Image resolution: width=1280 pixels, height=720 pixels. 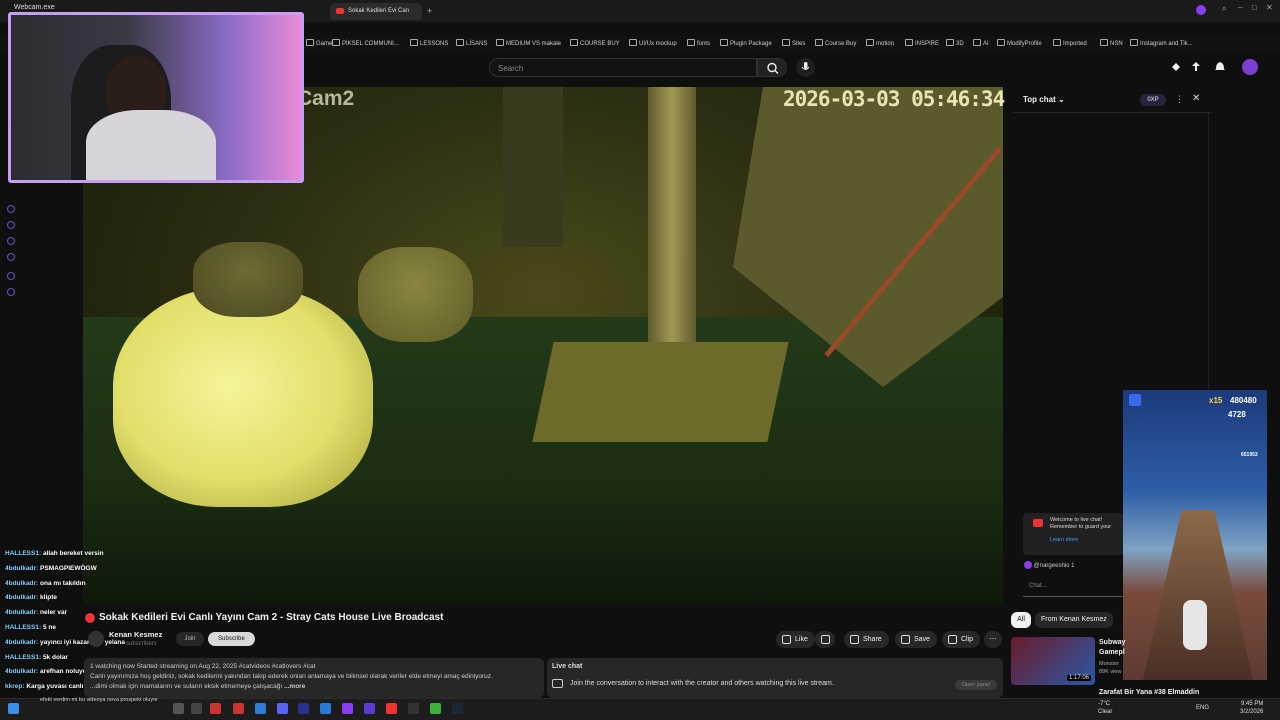 What do you see at coordinates (326, 98) in the screenshot?
I see `camera-label: Cam2` at bounding box center [326, 98].